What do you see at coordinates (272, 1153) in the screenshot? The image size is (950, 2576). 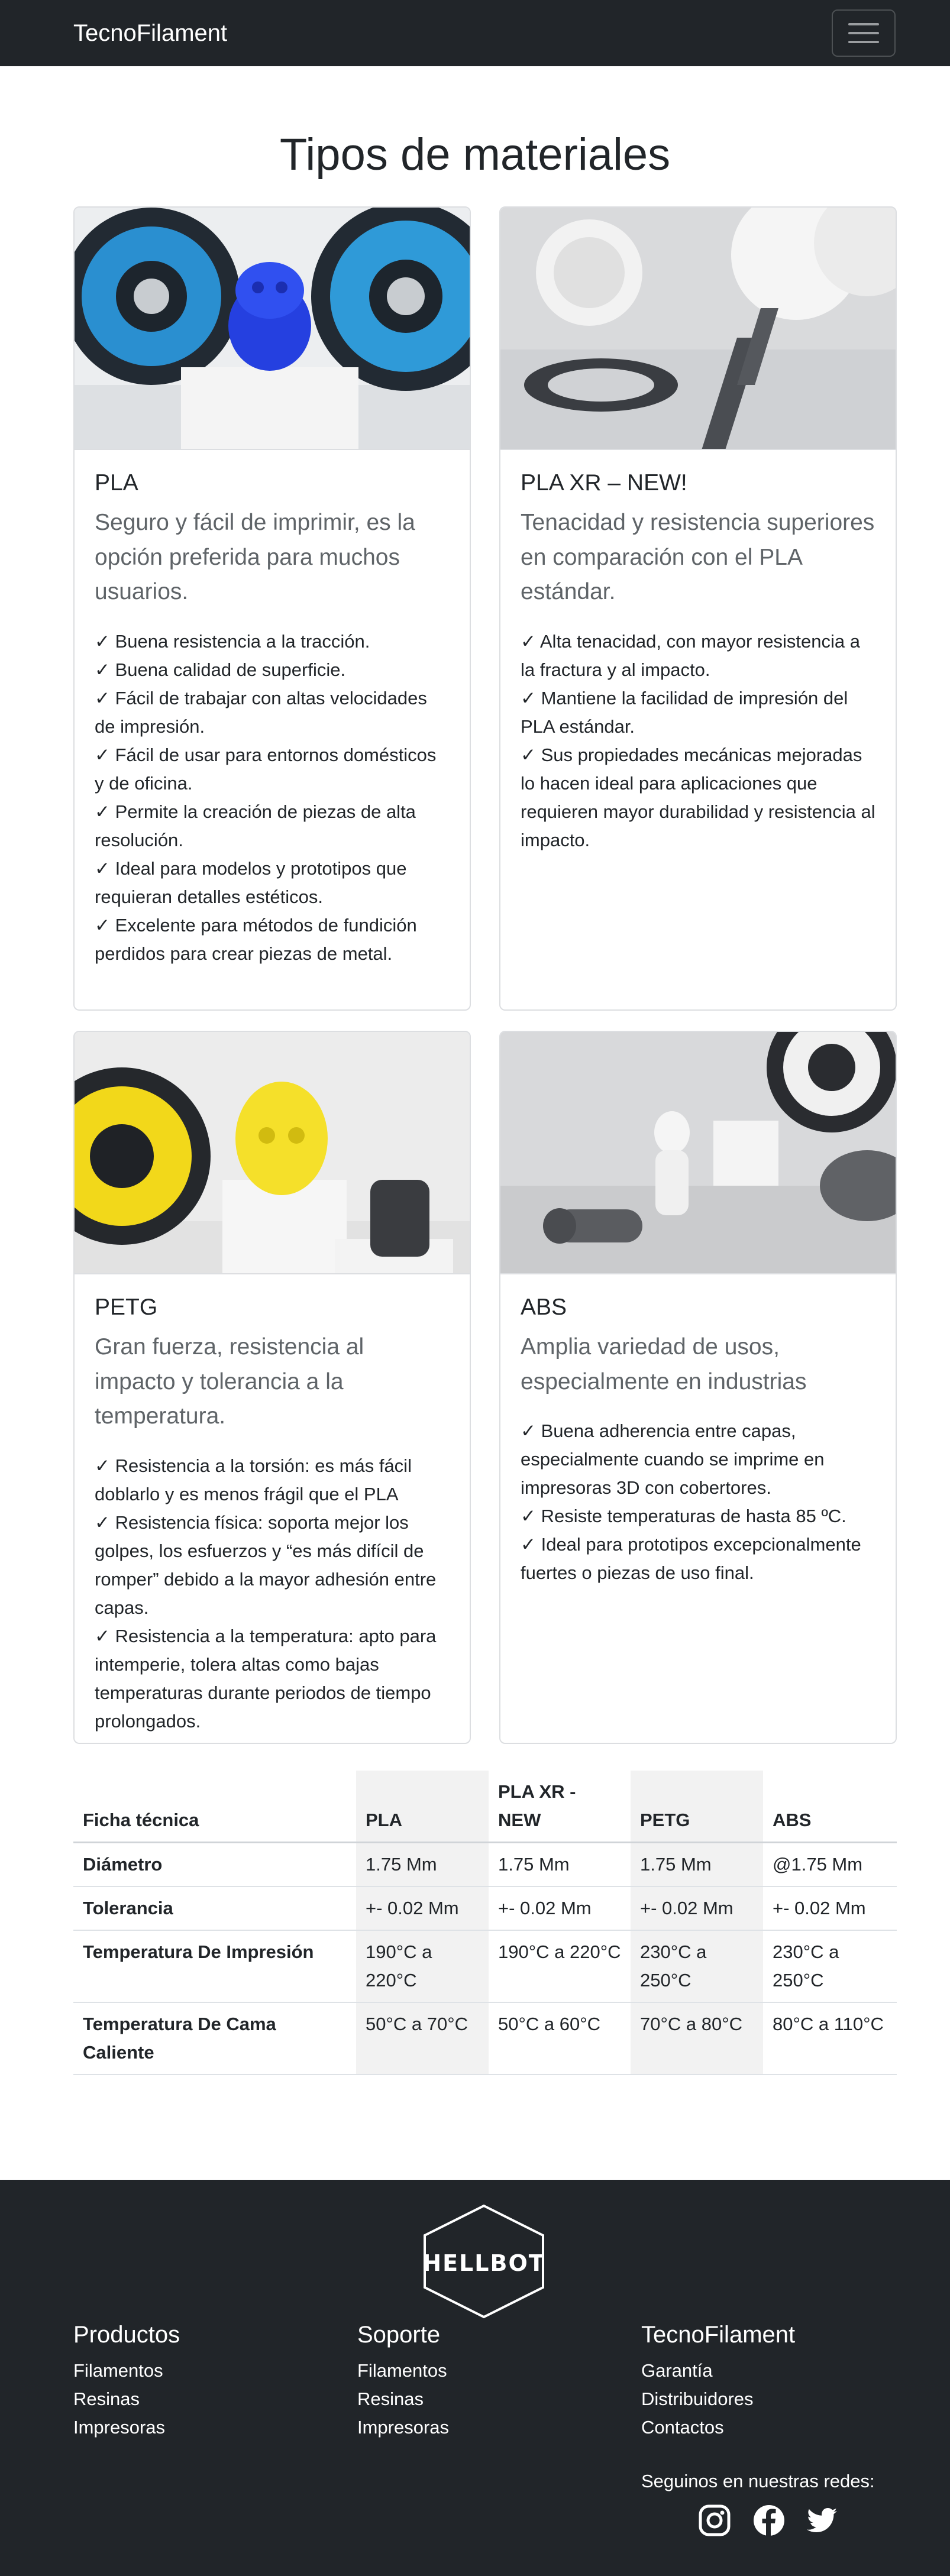 I see `petg-product-image` at bounding box center [272, 1153].